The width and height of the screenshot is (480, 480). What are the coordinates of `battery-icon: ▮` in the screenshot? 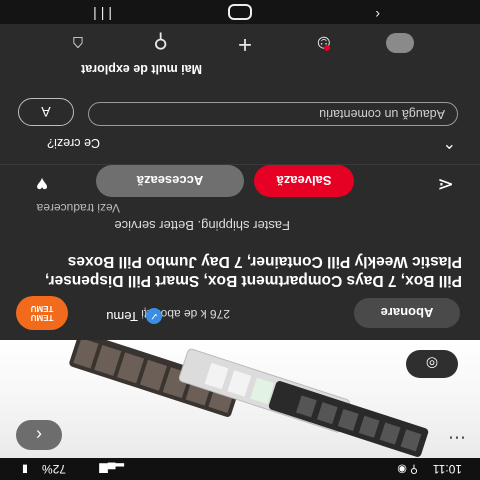 It's located at (24, 469).